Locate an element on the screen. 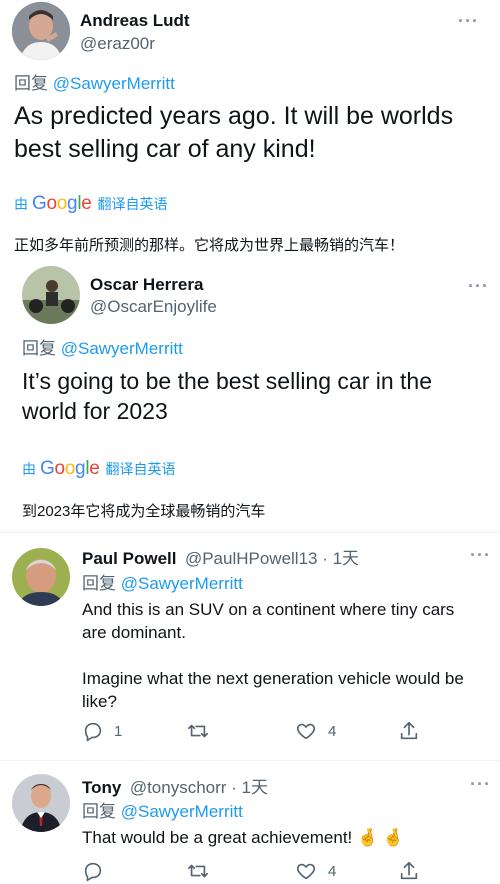 This screenshot has width=500, height=884. author-name: Oscar Herrera is located at coordinates (146, 285).